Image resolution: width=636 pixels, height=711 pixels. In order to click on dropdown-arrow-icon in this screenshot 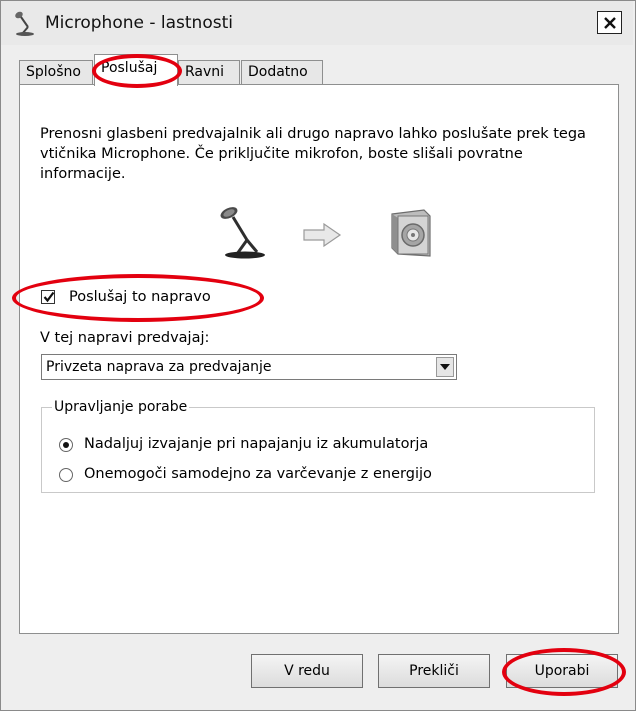, I will do `click(445, 367)`.